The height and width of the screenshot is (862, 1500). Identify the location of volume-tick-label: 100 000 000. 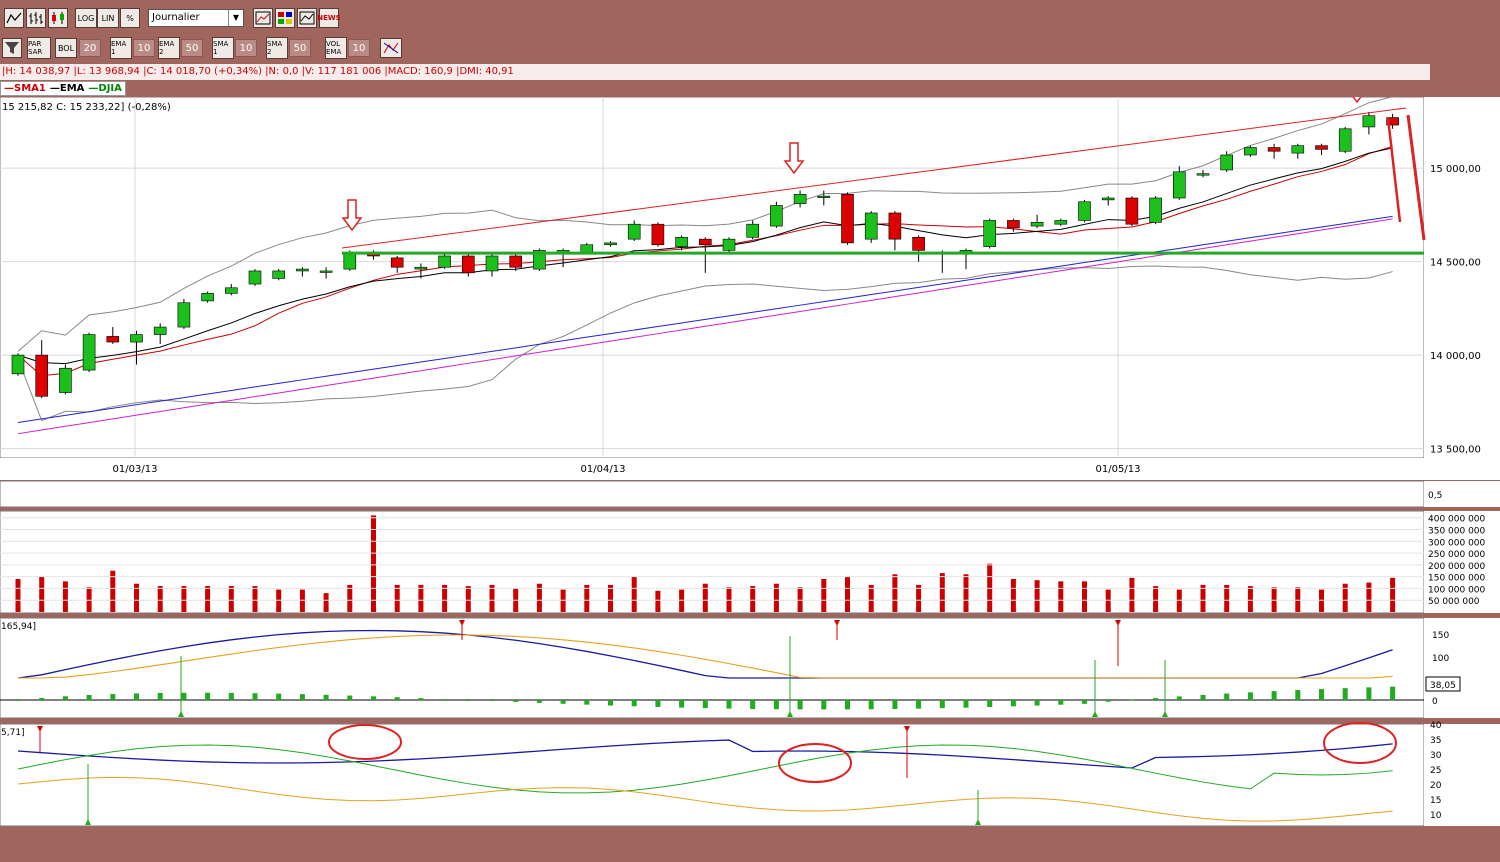
(1457, 590).